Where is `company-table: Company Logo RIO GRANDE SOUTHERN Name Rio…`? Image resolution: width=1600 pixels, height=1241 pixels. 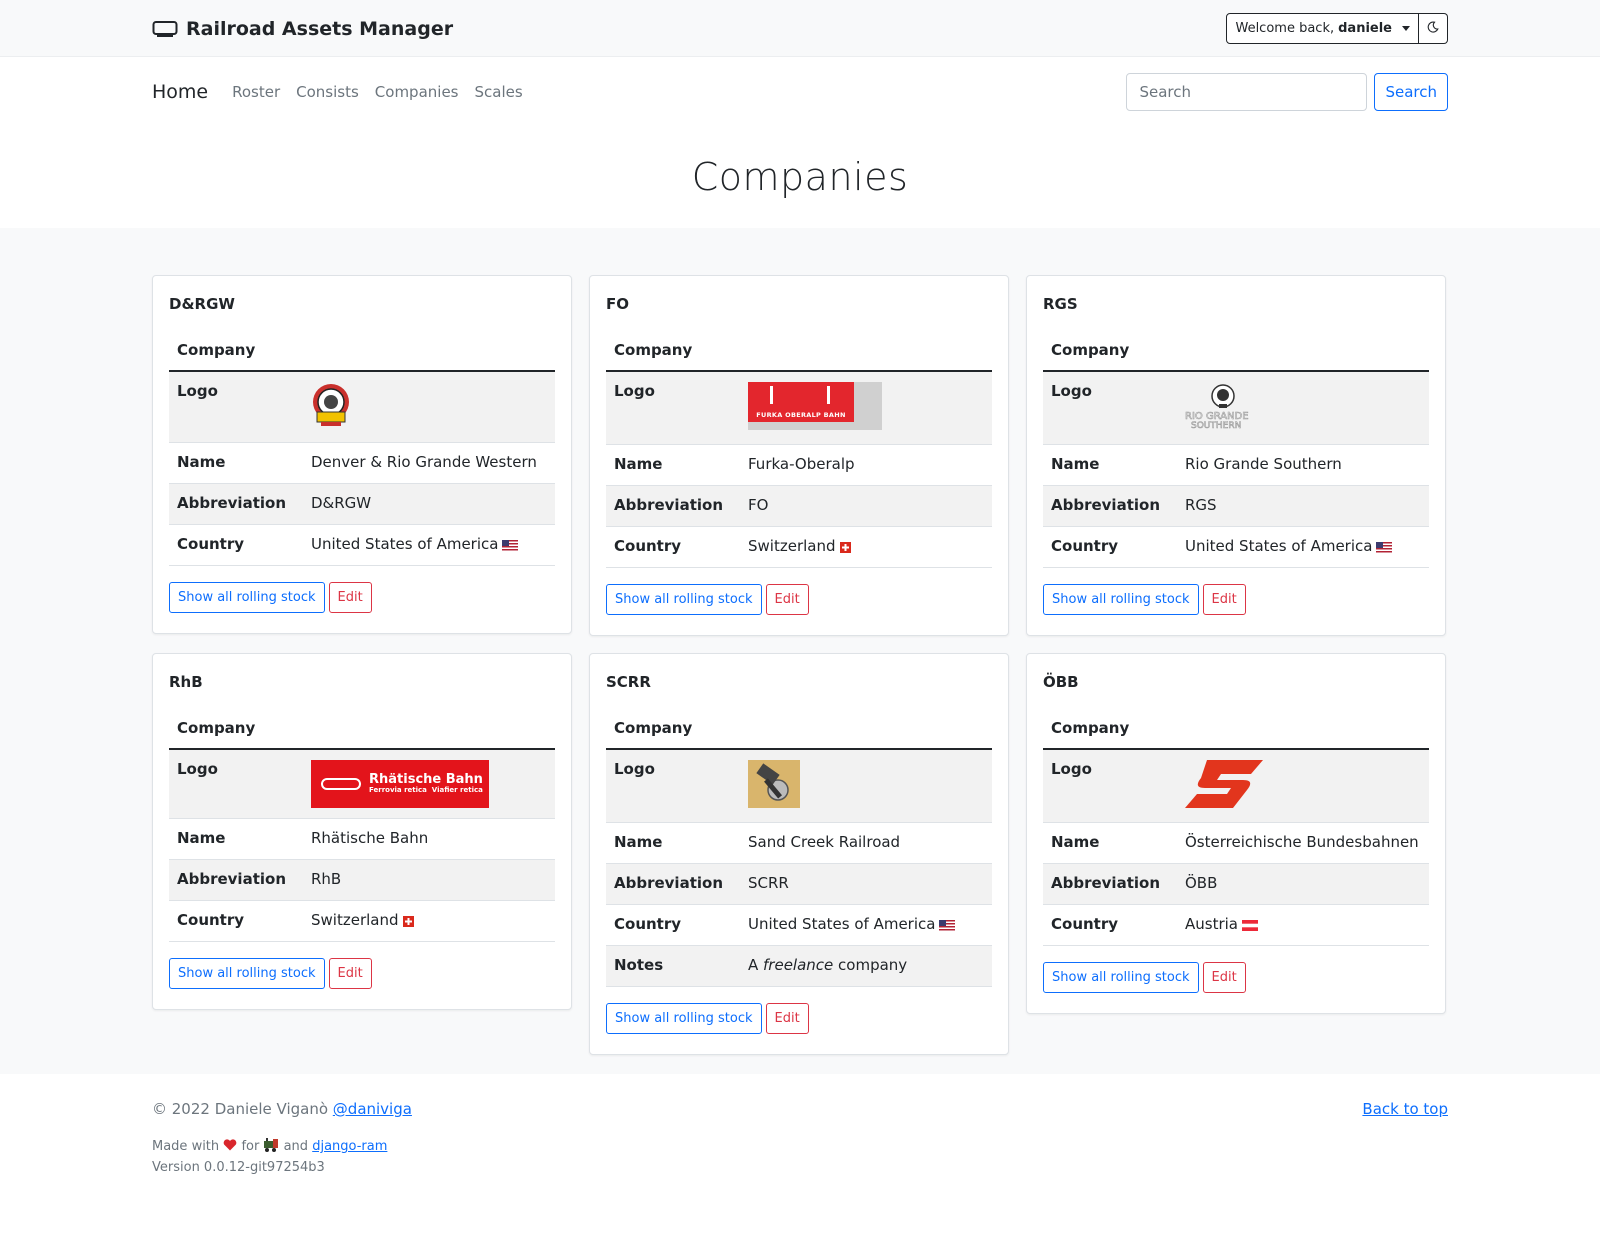 company-table: Company Logo RIO GRANDE SOUTHERN Name Rio… is located at coordinates (1236, 449).